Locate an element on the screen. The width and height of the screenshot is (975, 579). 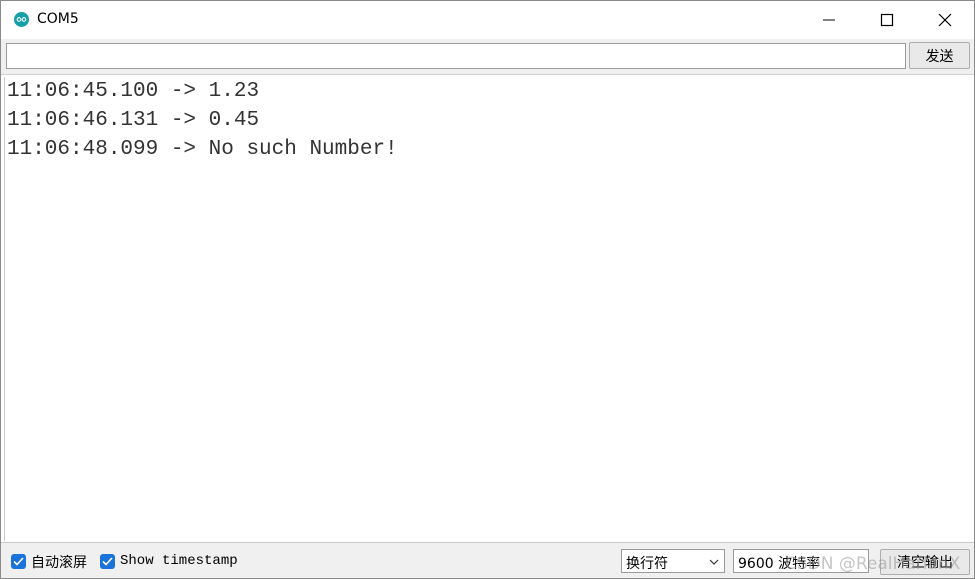
output-line: 11:06:46.131 -> 0.45 is located at coordinates (133, 120).